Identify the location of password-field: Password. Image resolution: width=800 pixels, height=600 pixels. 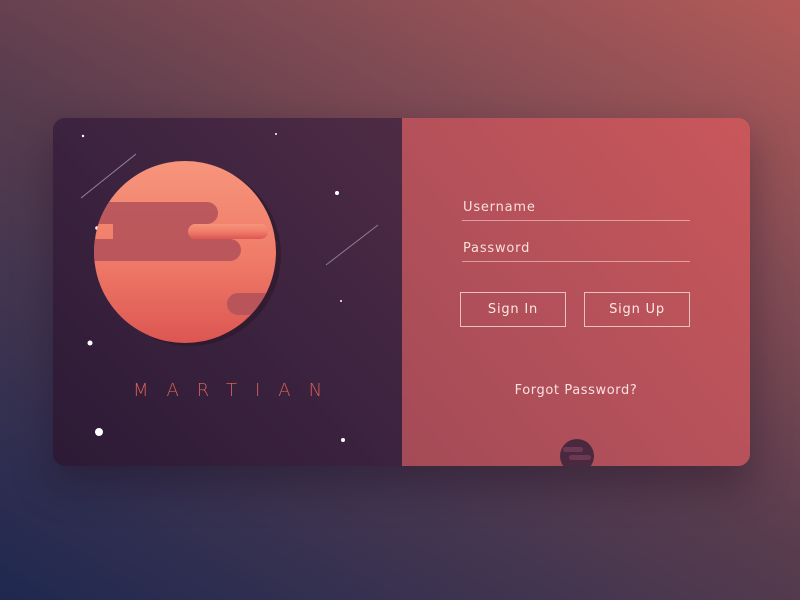
(576, 250).